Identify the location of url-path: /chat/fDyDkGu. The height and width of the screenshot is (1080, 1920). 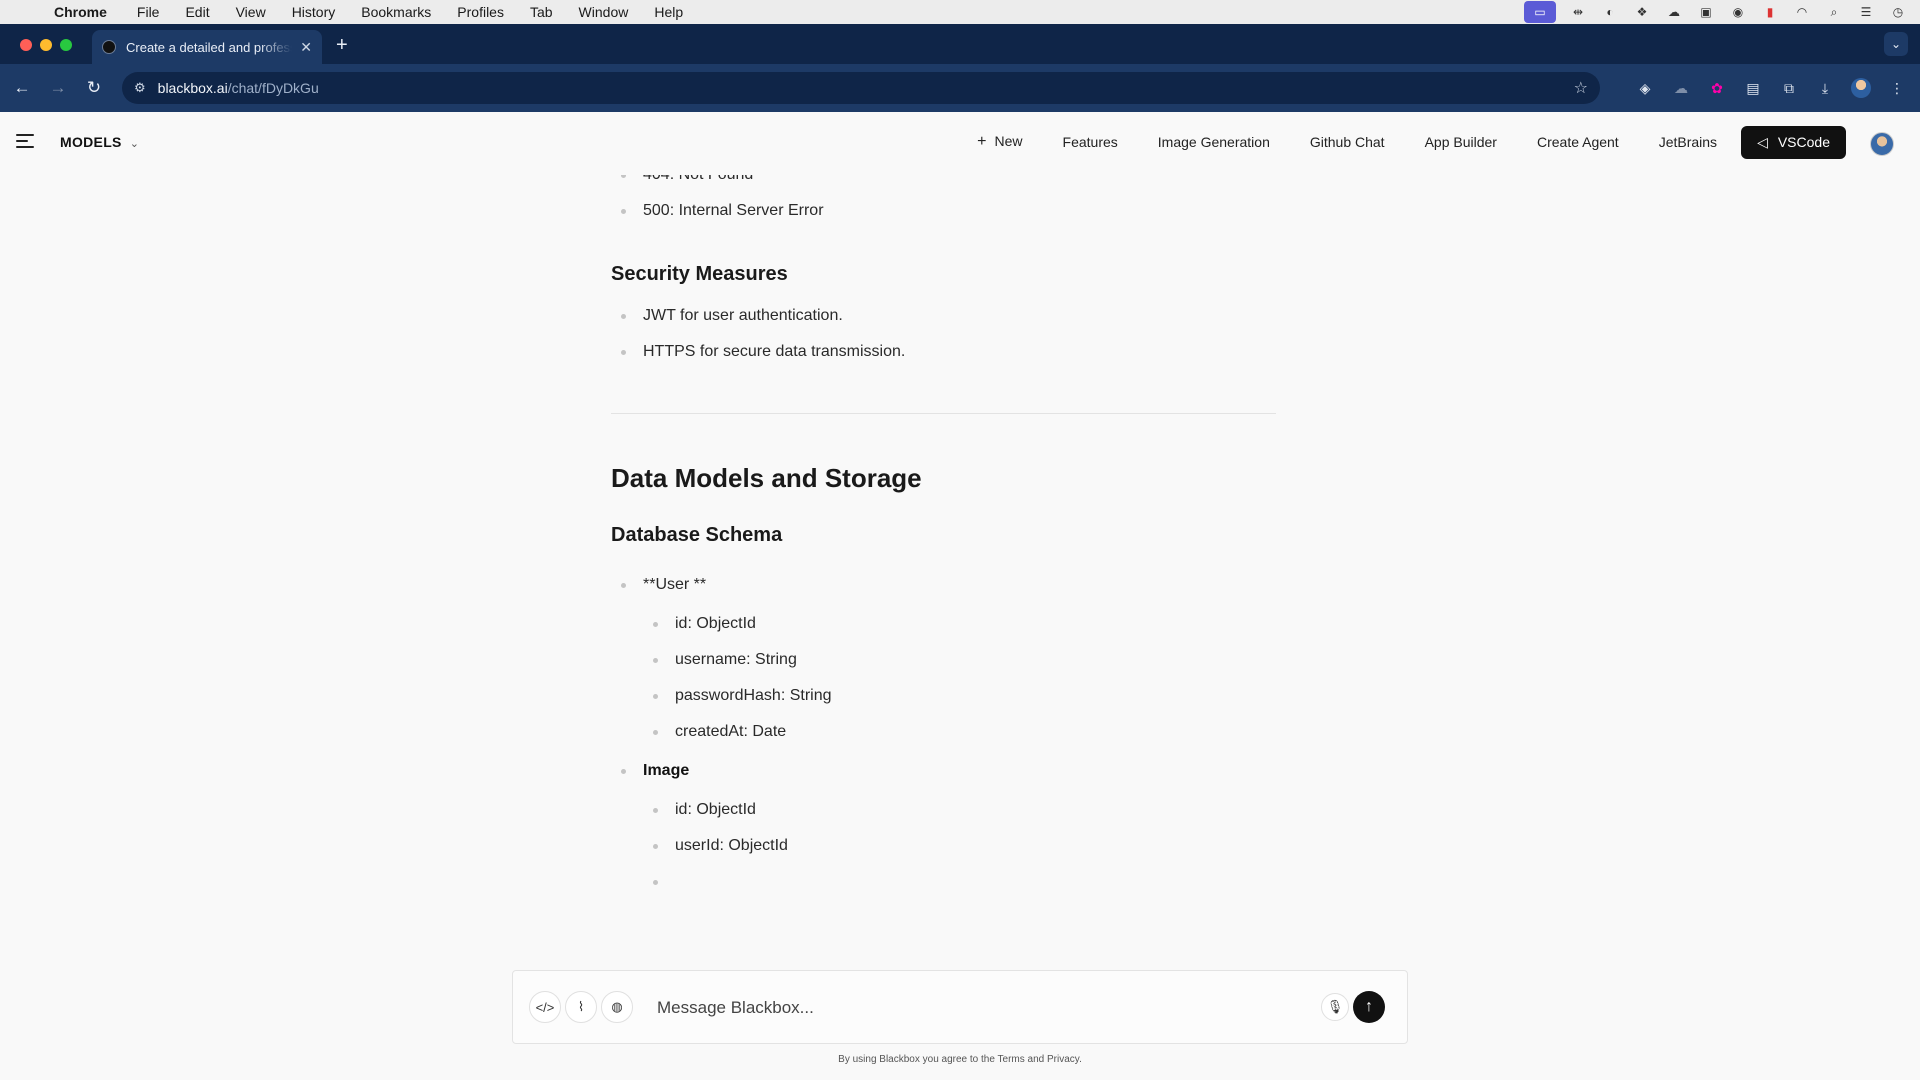
(273, 88).